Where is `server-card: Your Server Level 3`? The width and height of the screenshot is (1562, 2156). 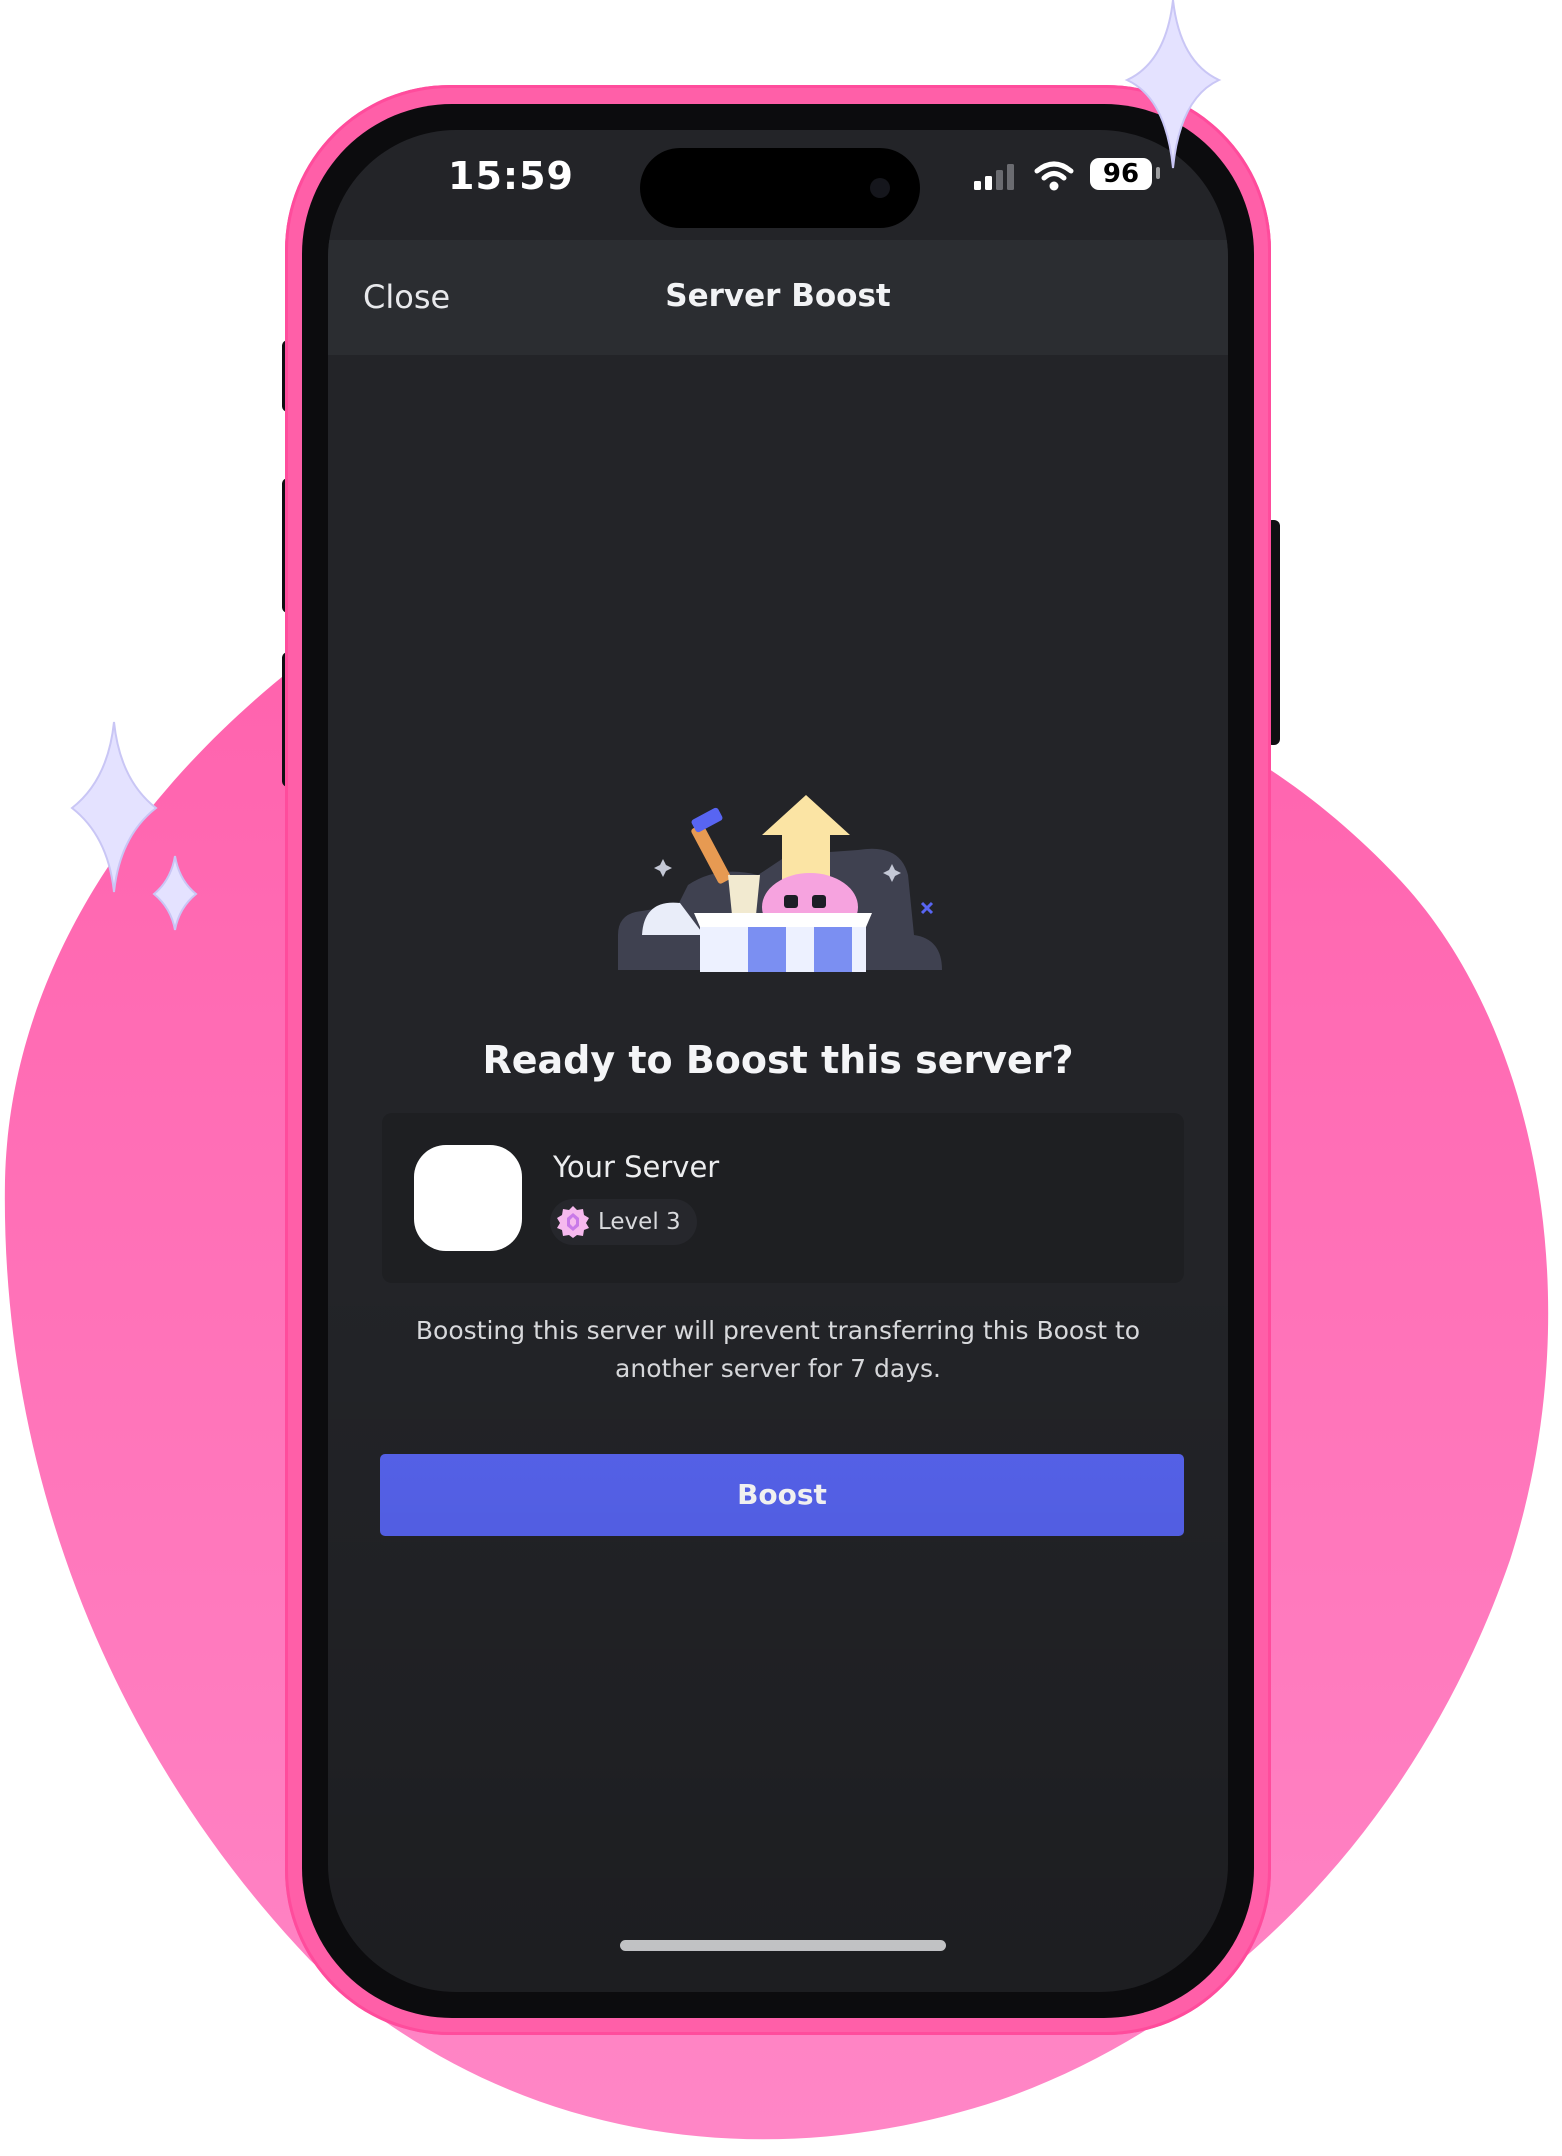 server-card: Your Server Level 3 is located at coordinates (783, 1198).